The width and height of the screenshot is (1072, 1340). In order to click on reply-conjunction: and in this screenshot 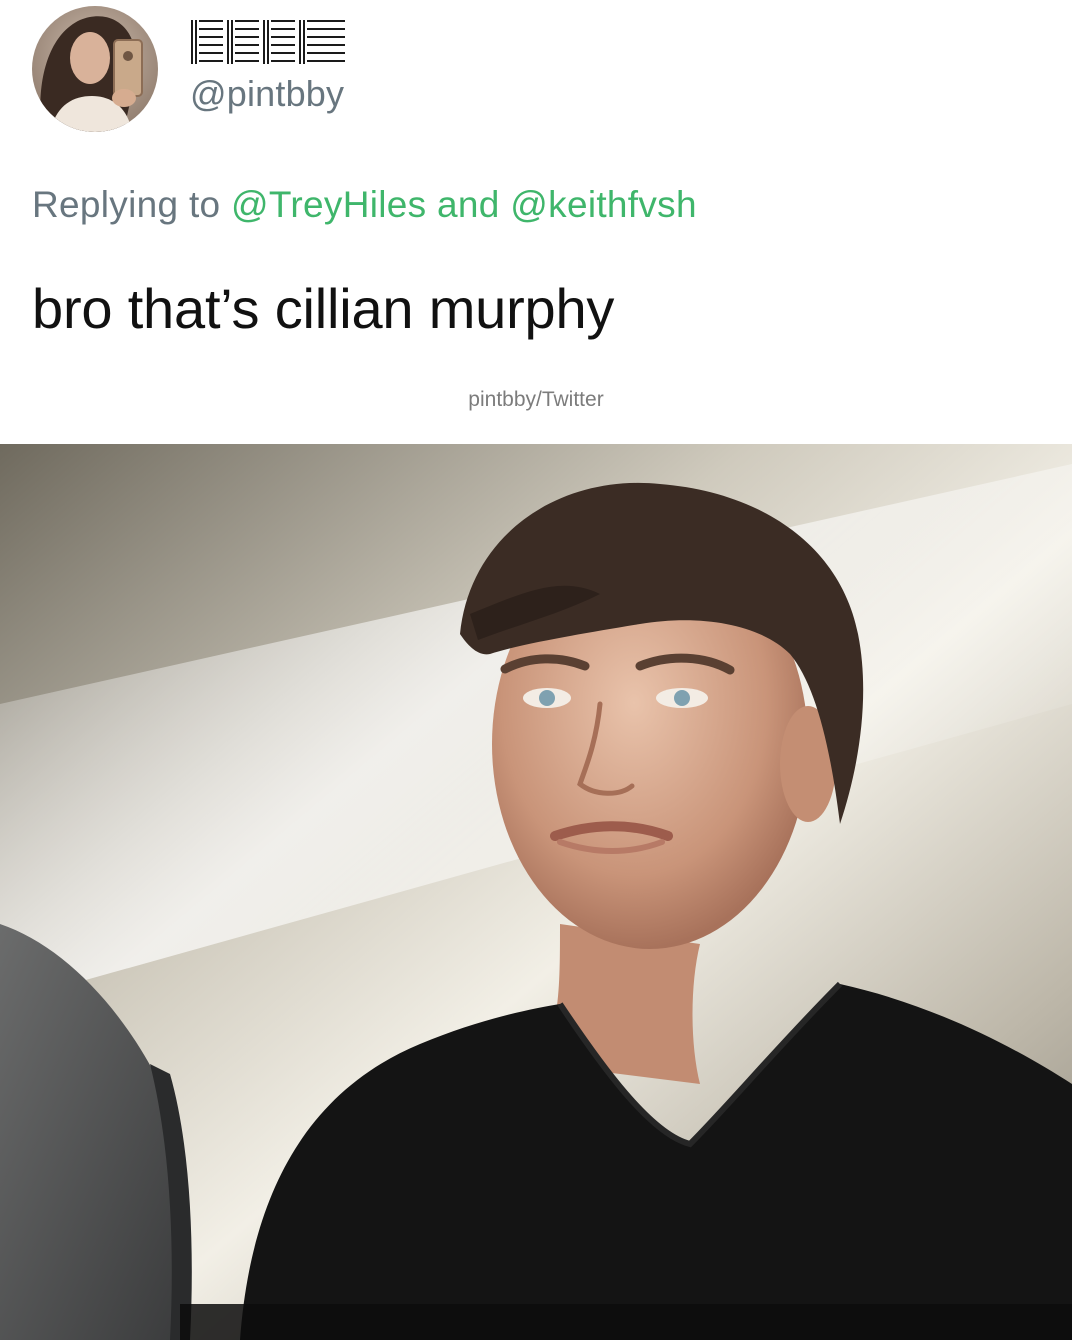, I will do `click(468, 204)`.